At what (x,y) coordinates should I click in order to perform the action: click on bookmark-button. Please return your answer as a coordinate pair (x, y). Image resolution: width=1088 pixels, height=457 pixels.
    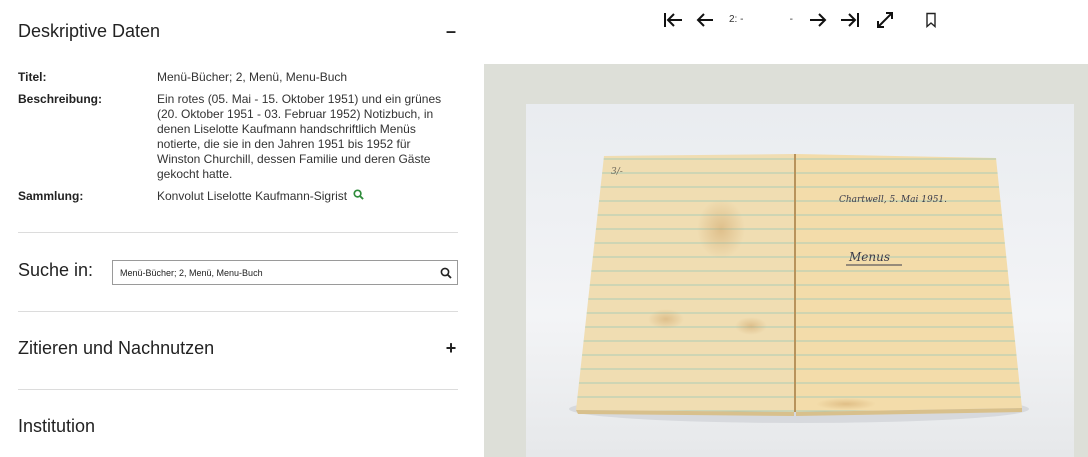
    Looking at the image, I should click on (931, 20).